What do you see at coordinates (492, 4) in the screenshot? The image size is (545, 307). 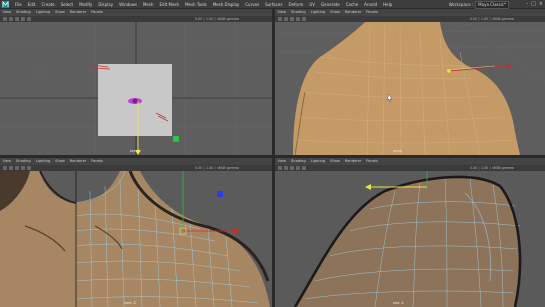 I see `workspace-dropdown: Maya Classic*` at bounding box center [492, 4].